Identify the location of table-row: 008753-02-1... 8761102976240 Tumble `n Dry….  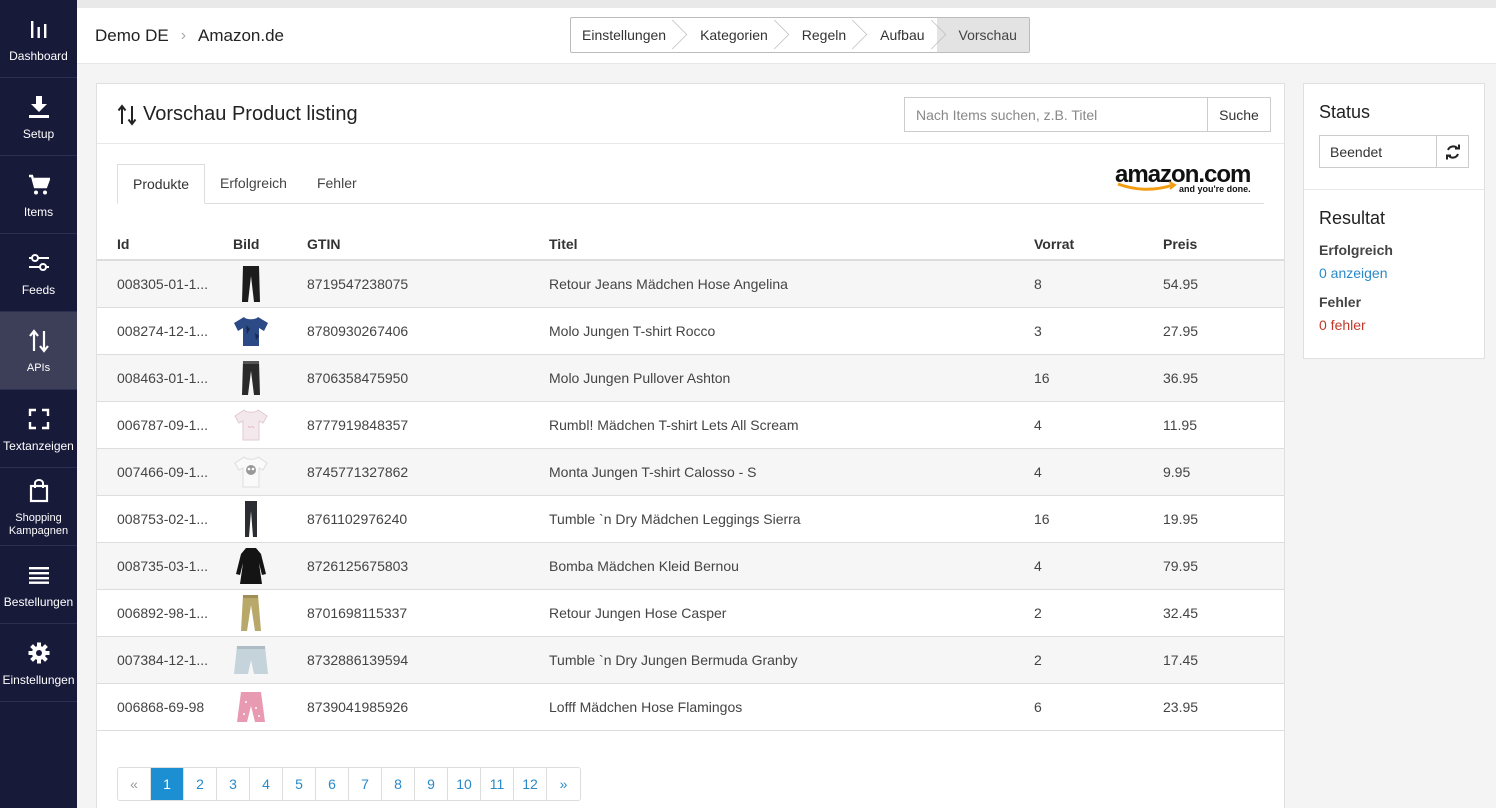
(690, 519).